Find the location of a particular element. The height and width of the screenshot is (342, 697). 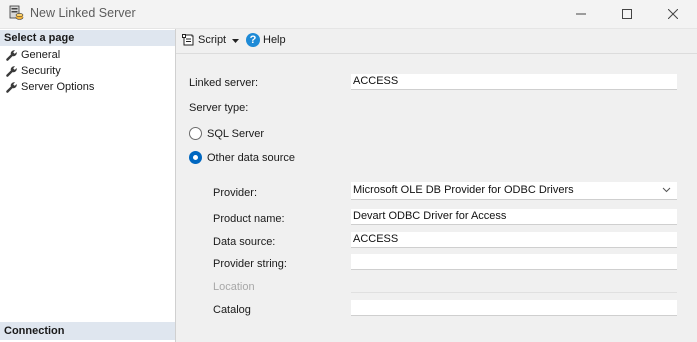

connection-header: Connection is located at coordinates (87, 331).